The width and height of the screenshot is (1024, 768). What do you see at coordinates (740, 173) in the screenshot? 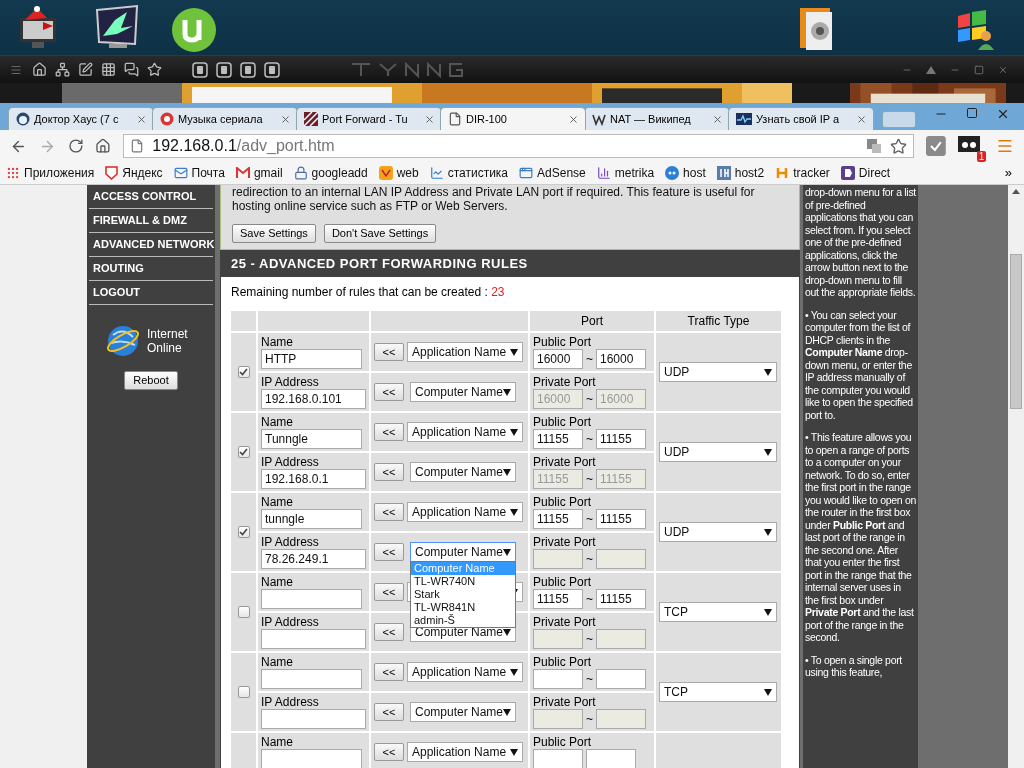
I see `bookmark: host2` at bounding box center [740, 173].